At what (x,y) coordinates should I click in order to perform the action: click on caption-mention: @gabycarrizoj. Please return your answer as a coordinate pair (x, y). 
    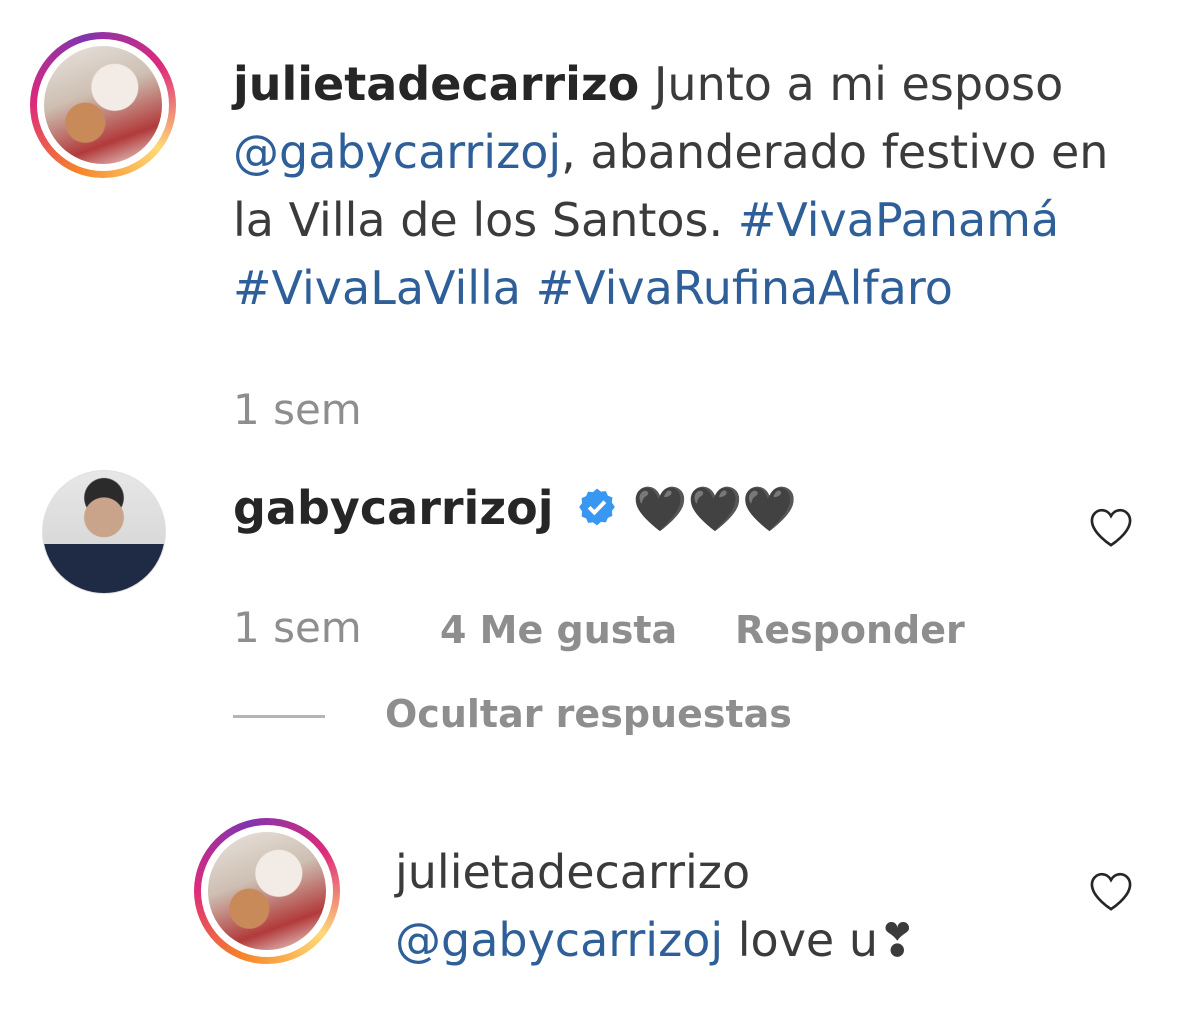
    Looking at the image, I should click on (397, 152).